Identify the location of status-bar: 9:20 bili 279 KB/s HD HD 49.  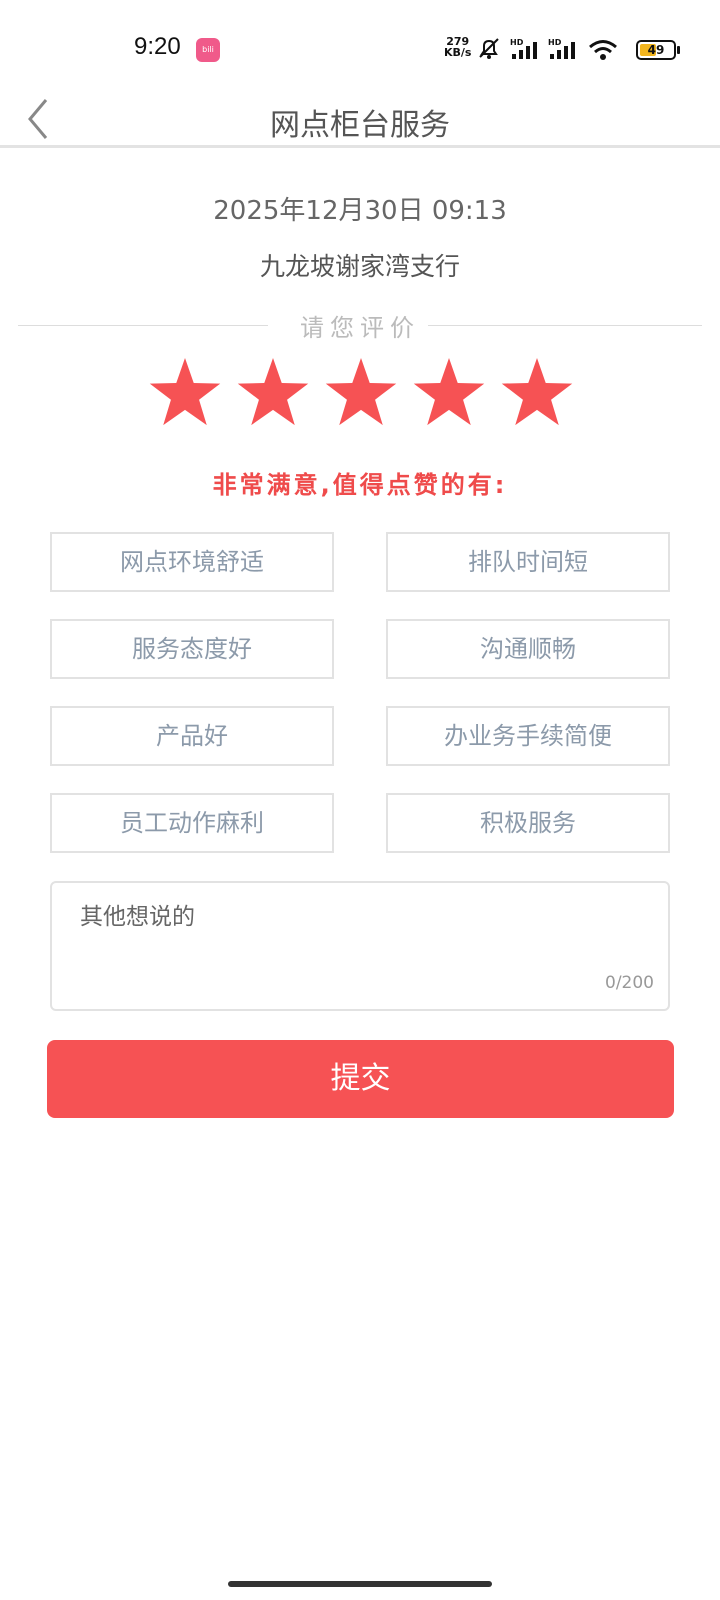
(360, 48).